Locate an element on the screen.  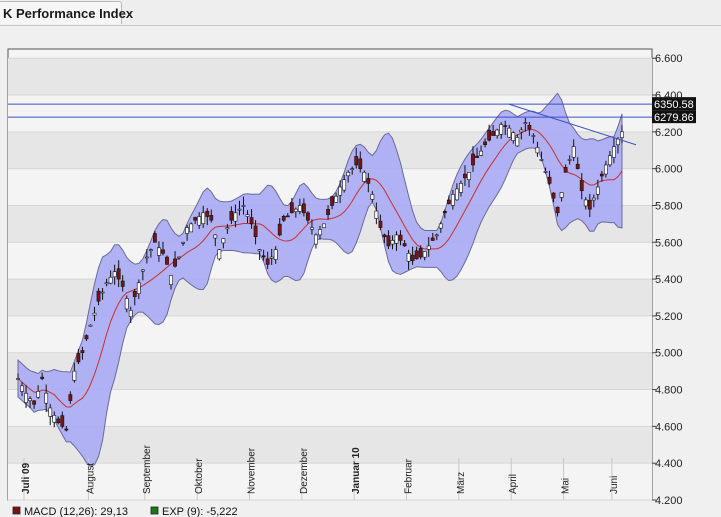
y-tick-label: 5.000 is located at coordinates (669, 354).